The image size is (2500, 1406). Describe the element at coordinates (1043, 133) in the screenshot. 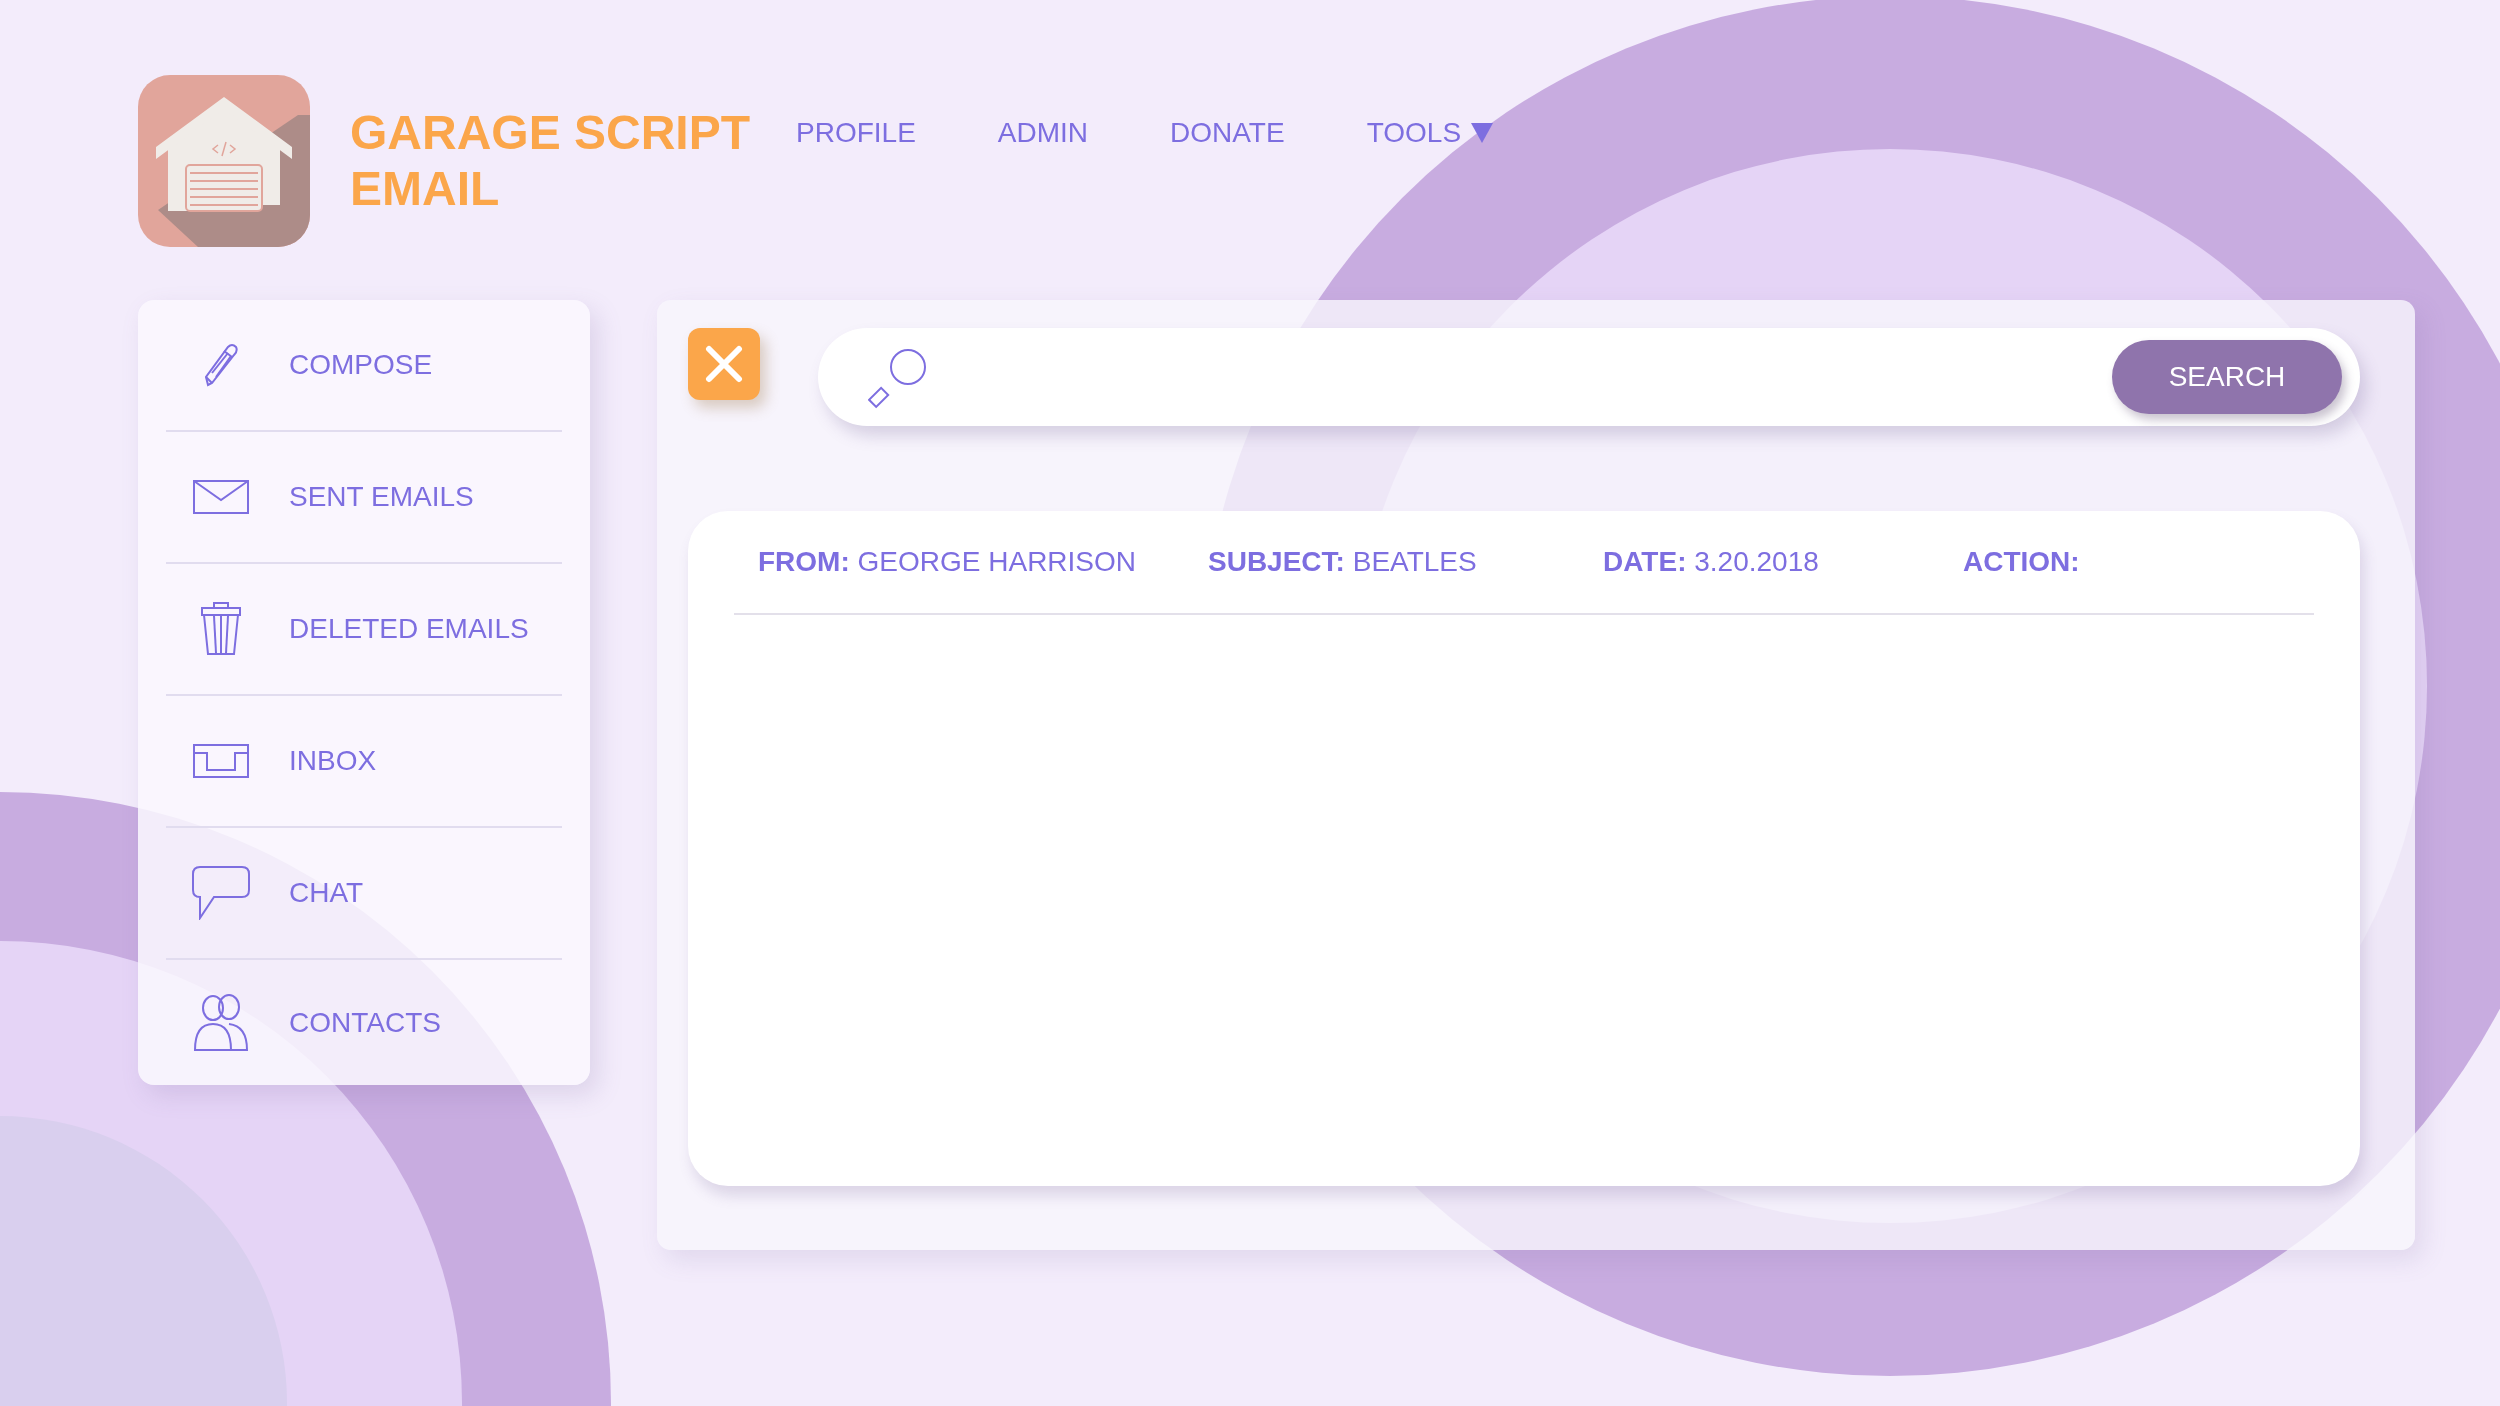

I see `nav-link: ADMIN` at that location.